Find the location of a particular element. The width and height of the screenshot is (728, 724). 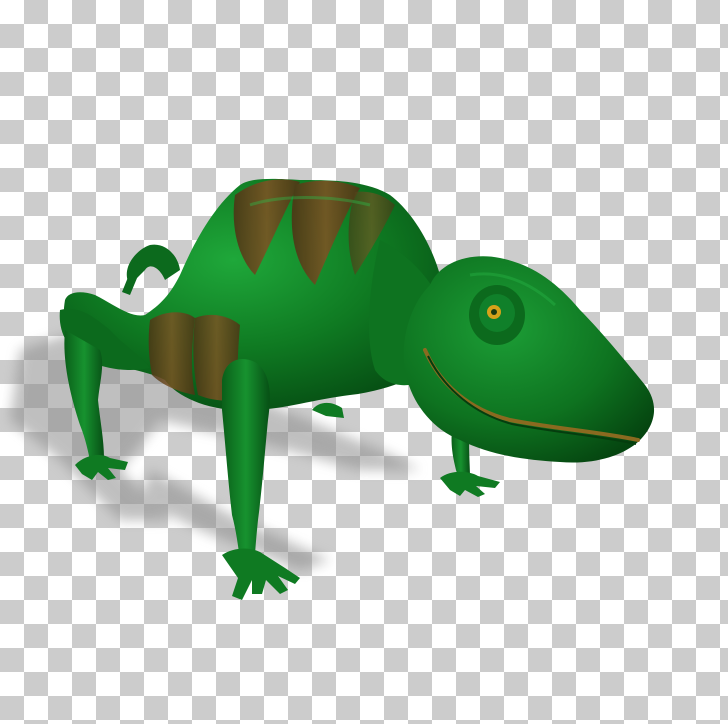

eye-icon is located at coordinates (497, 315).